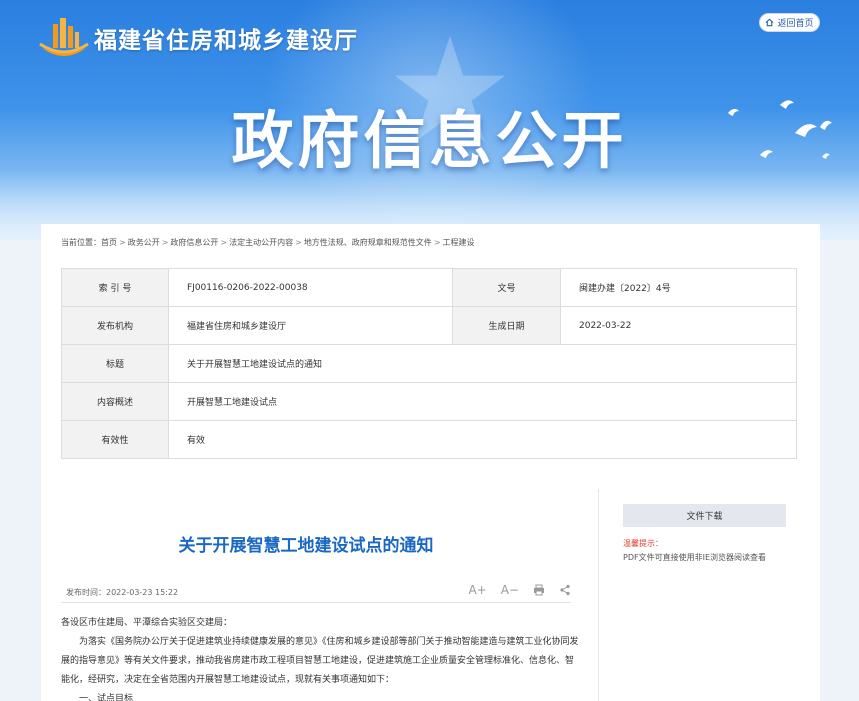 The height and width of the screenshot is (701, 859). I want to click on publish-info-bar: 发布时间：2022-03-23 15:22 A+ A−, so click(316, 589).